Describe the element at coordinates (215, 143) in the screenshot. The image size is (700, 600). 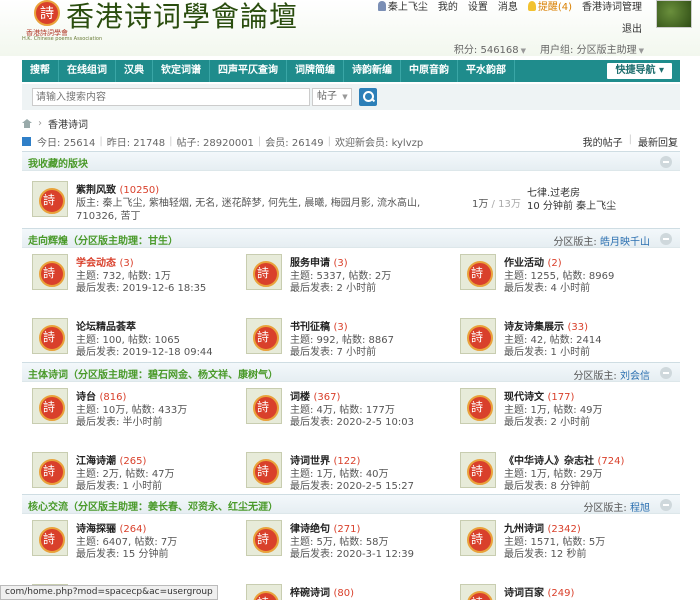
I see `stat-posts: 帖子: 28920001` at that location.